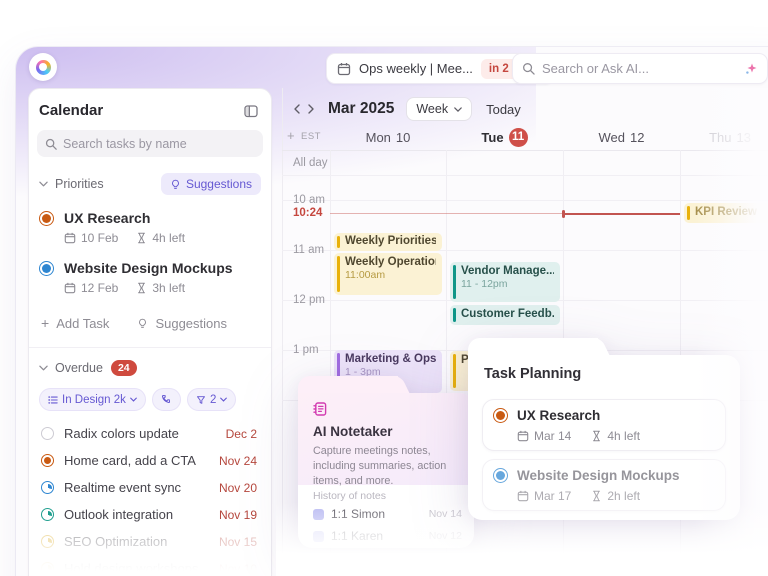 The image size is (768, 576). What do you see at coordinates (43, 67) in the screenshot?
I see `app-logo` at bounding box center [43, 67].